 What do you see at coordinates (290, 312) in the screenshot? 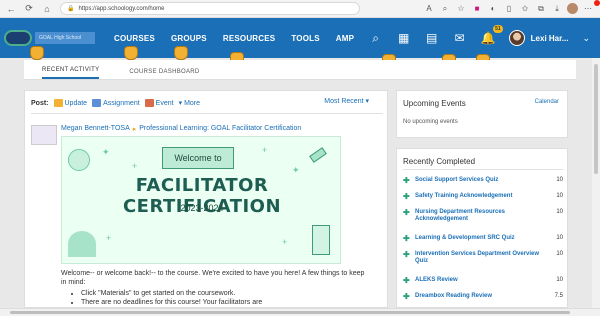
I see `horizontal-scroll-thumb` at bounding box center [290, 312].